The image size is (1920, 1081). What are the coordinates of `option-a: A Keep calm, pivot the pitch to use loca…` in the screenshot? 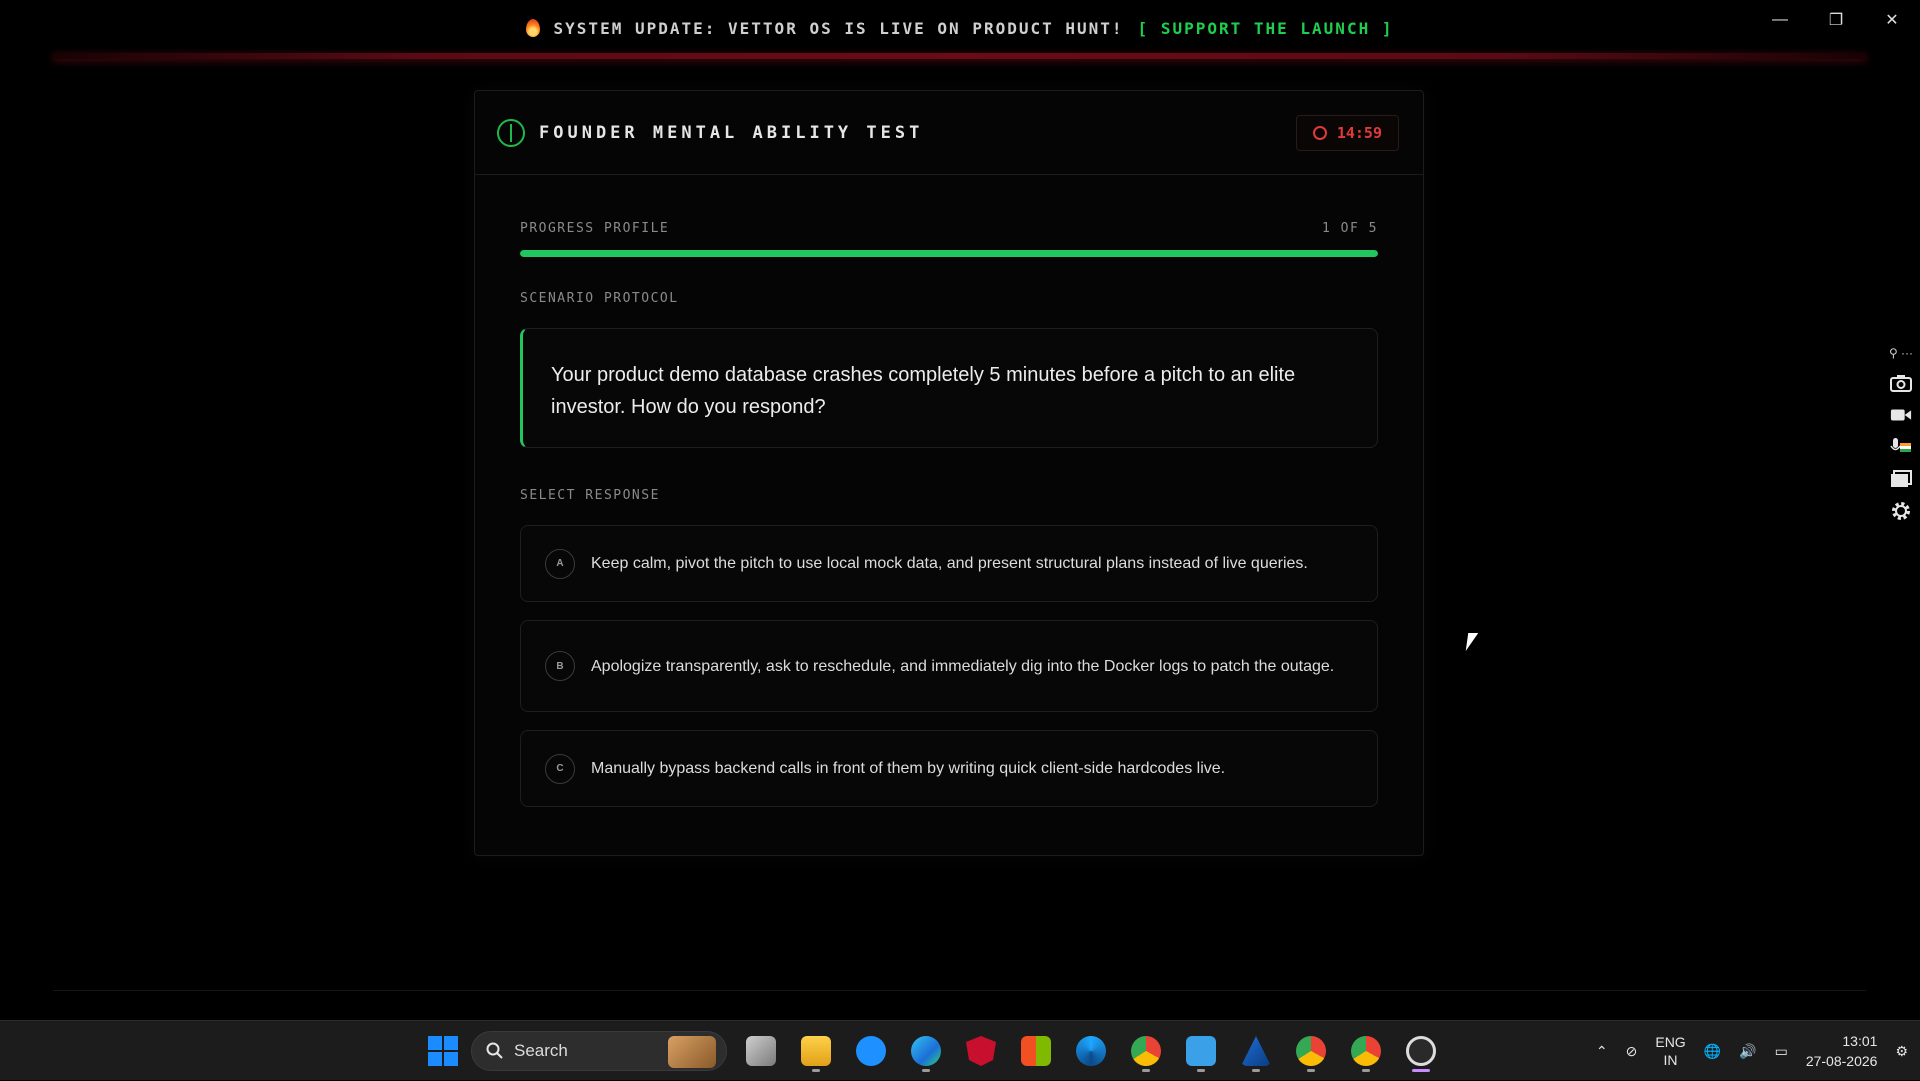 It's located at (949, 563).